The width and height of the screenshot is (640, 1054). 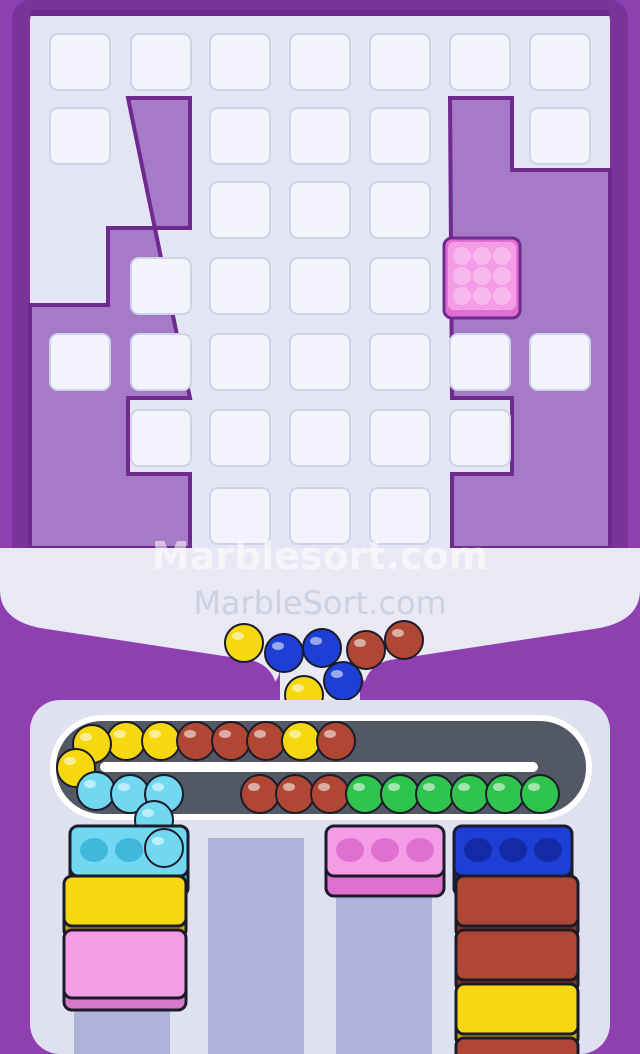 What do you see at coordinates (125, 970) in the screenshot?
I see `pink-stack-box` at bounding box center [125, 970].